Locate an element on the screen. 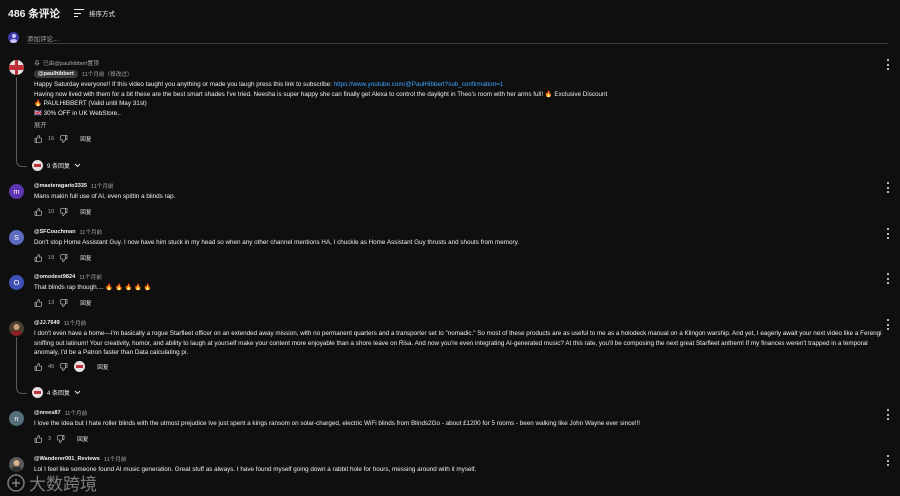 This screenshot has width=900, height=496. comment-meta: @nrees87 11个月前 is located at coordinates (456, 413).